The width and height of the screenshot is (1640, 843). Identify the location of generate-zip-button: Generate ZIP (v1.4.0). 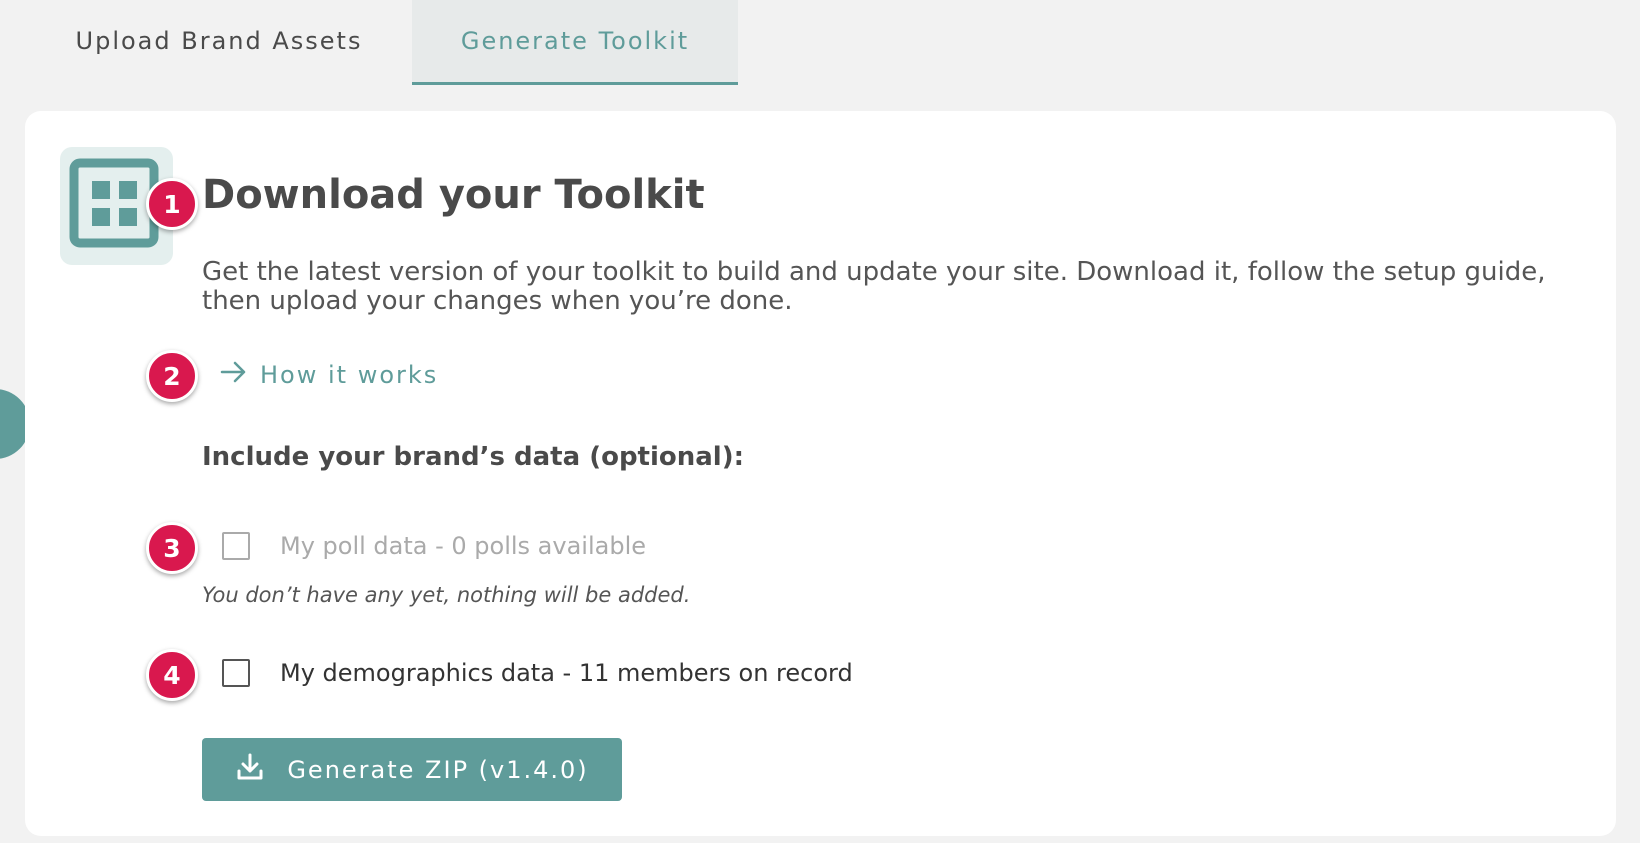
(412, 769).